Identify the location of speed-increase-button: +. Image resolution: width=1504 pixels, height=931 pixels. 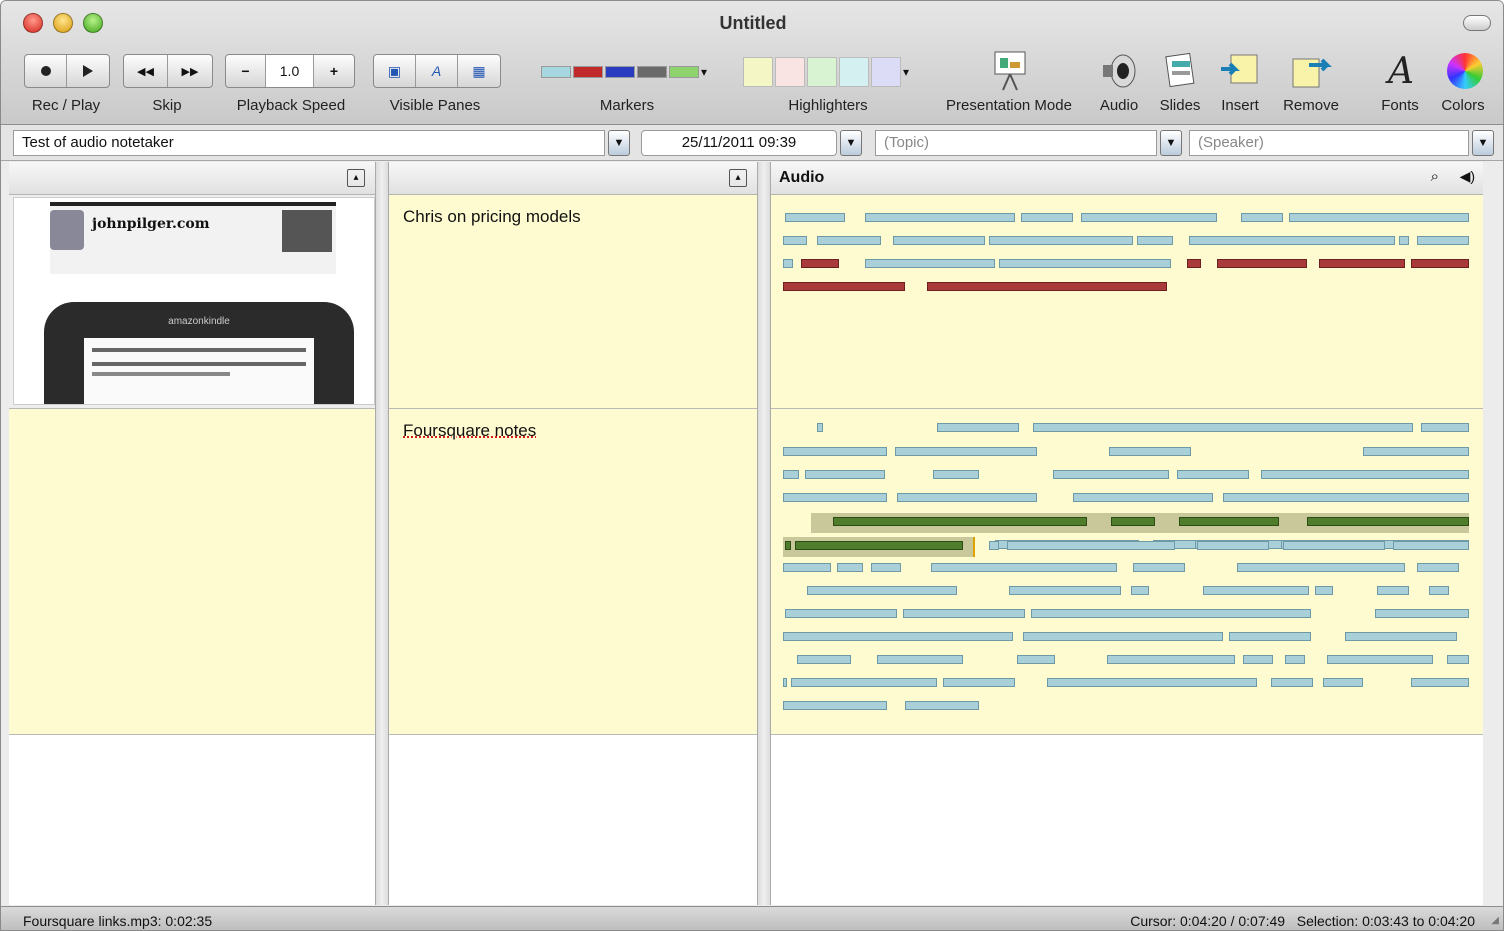
(334, 71).